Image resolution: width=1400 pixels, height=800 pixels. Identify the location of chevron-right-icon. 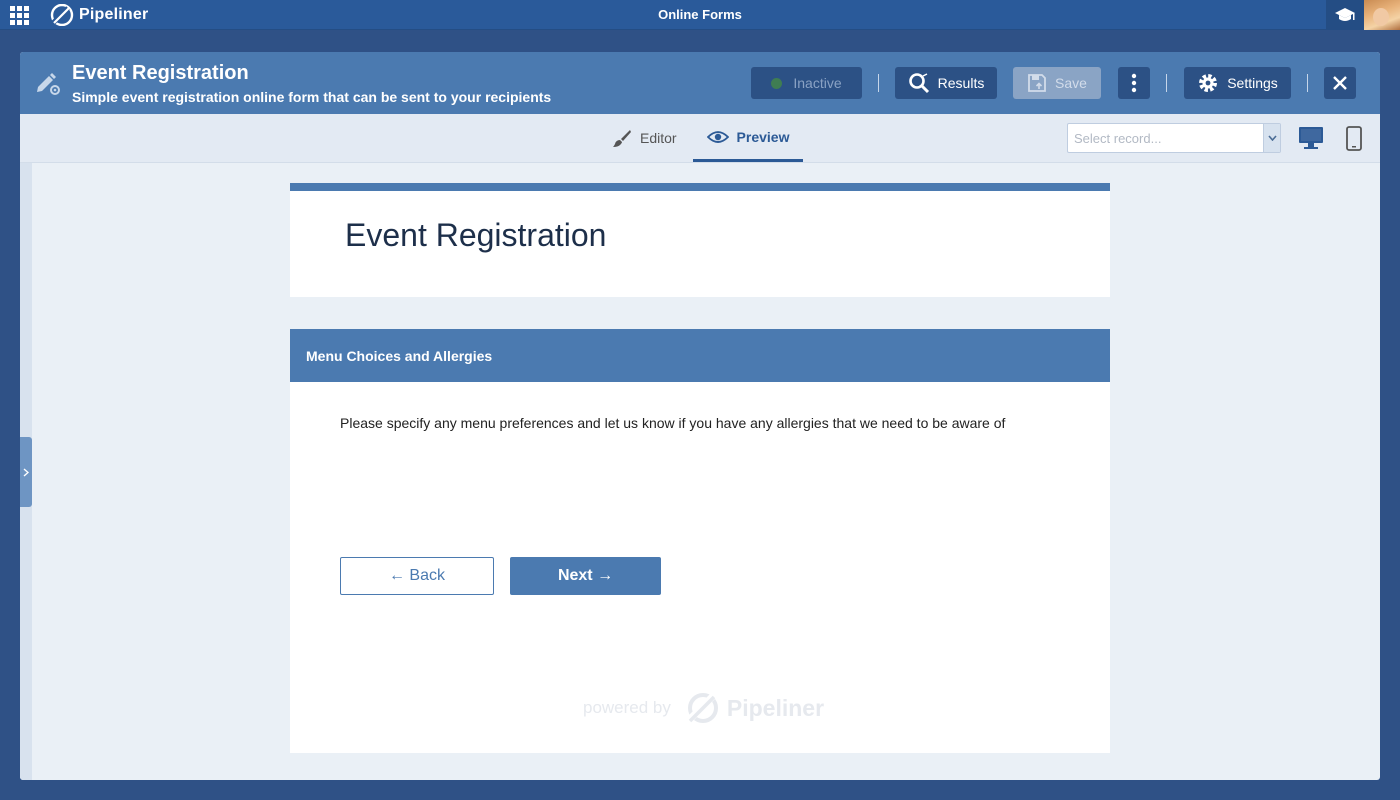
(26, 472).